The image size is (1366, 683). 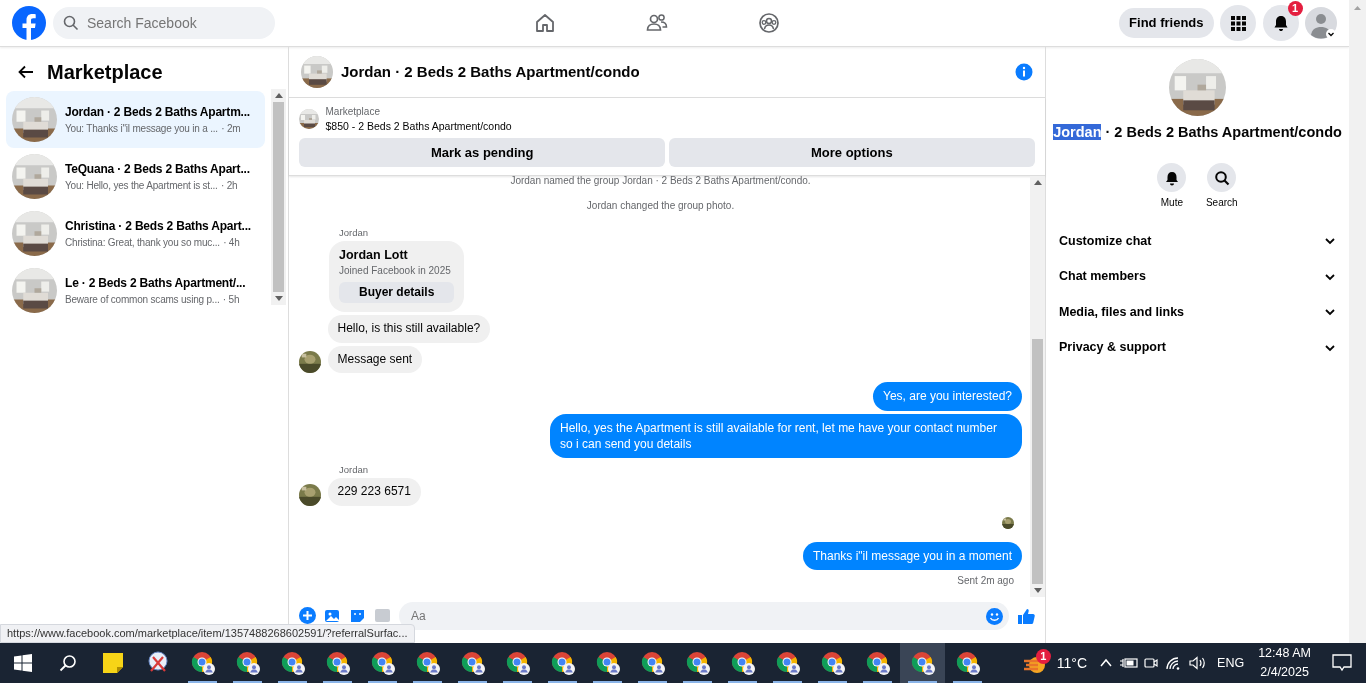 I want to click on action-label: Search, so click(x=1221, y=203).